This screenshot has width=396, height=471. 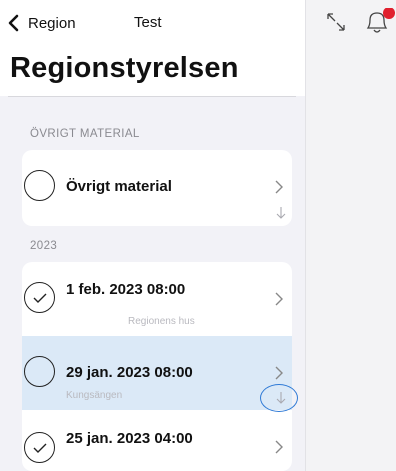 I want to click on notification-badge, so click(x=389, y=13).